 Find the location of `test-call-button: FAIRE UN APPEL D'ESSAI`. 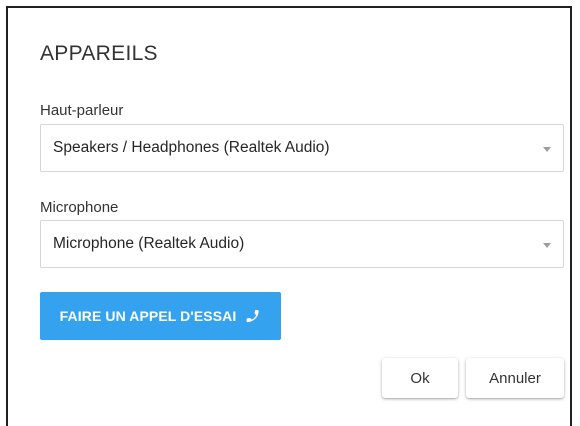

test-call-button: FAIRE UN APPEL D'ESSAI is located at coordinates (160, 316).